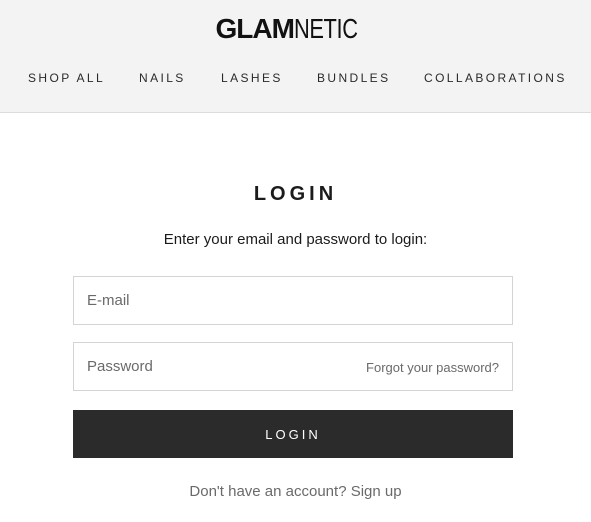  Describe the element at coordinates (432, 367) in the screenshot. I see `forgot-password-link: Forgot your password?` at that location.